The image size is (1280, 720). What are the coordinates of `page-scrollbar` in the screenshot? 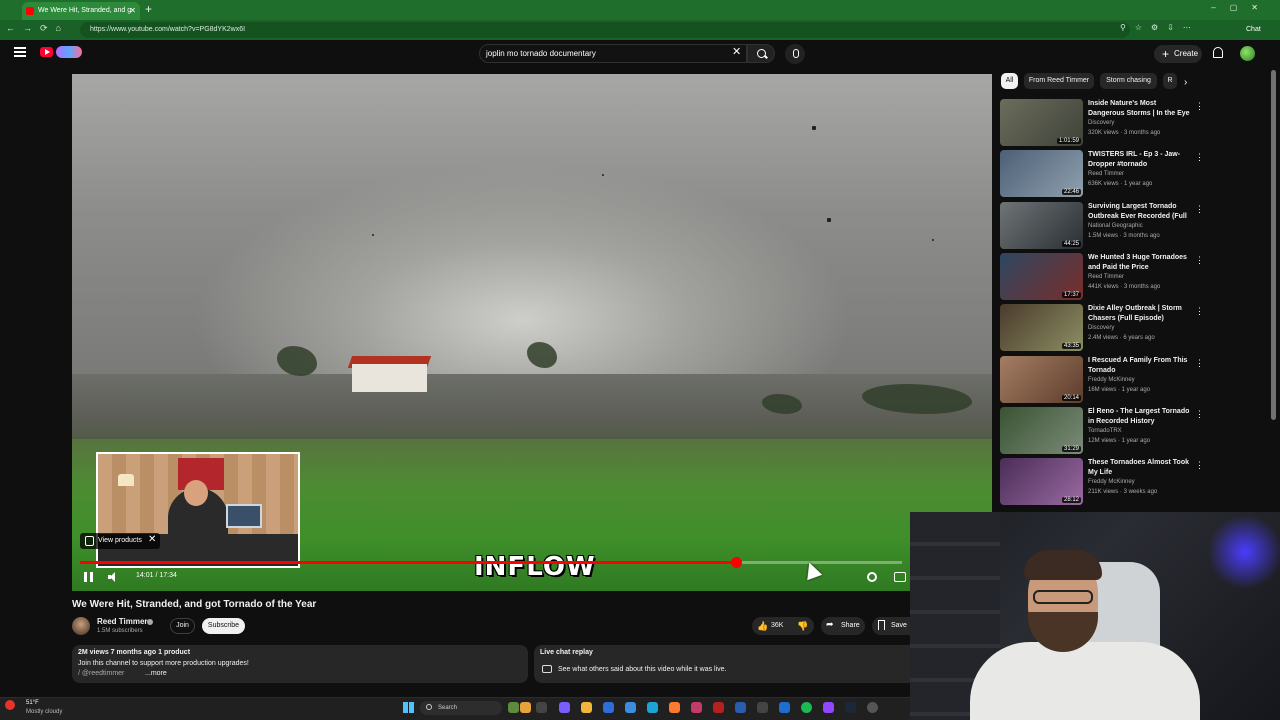 It's located at (1273, 245).